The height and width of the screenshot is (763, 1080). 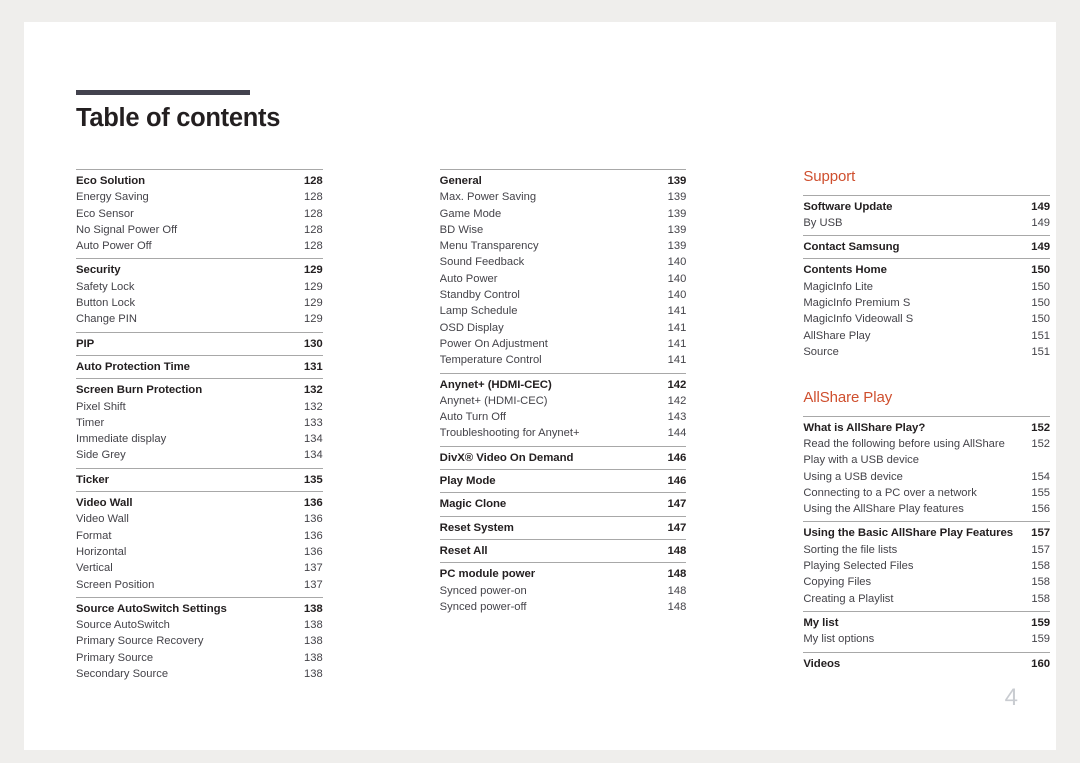 I want to click on toc-section-heading: PC module power 148, so click(x=563, y=574).